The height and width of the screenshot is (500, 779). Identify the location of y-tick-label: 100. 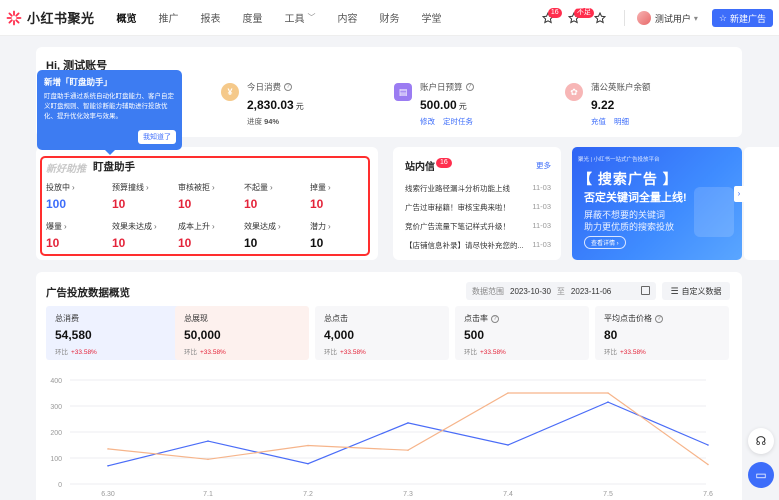
(56, 459).